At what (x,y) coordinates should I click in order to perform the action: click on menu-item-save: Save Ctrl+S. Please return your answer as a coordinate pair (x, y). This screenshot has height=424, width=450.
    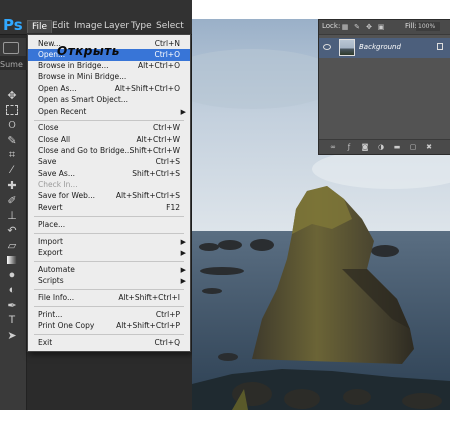
    Looking at the image, I should click on (109, 162).